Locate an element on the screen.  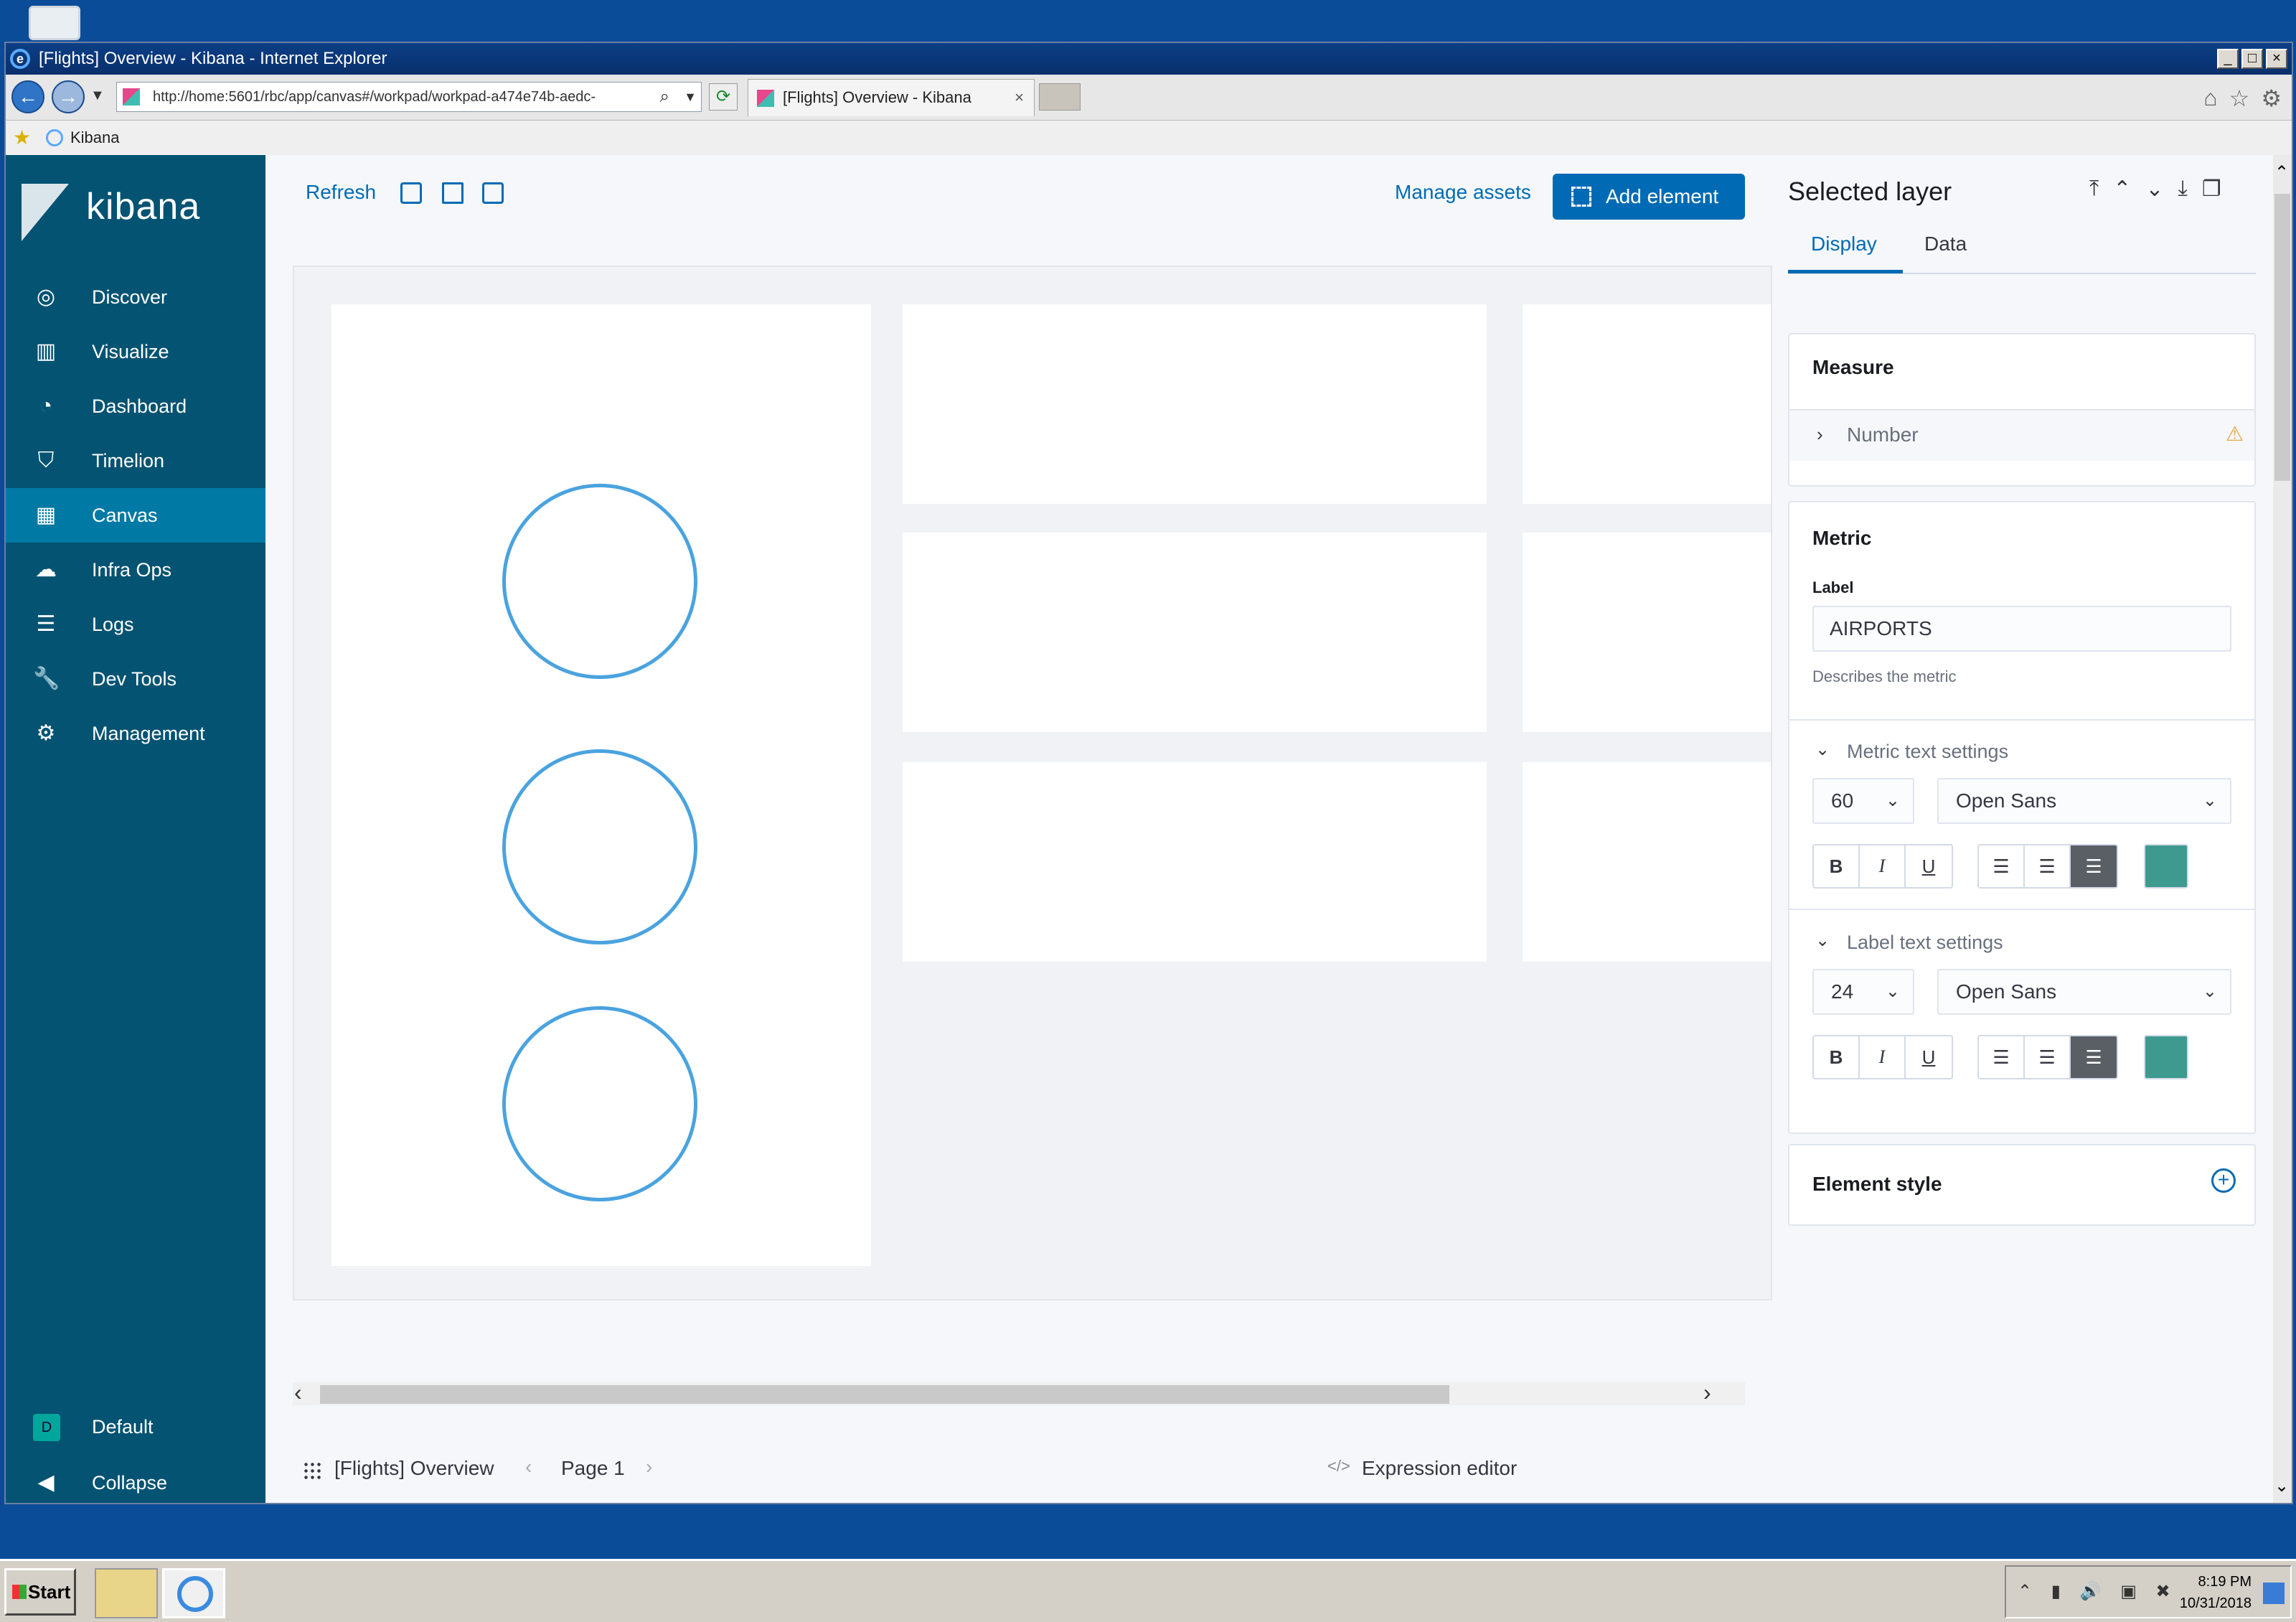
sidebar-item-visualize: ▥ Visualize is located at coordinates (135, 351).